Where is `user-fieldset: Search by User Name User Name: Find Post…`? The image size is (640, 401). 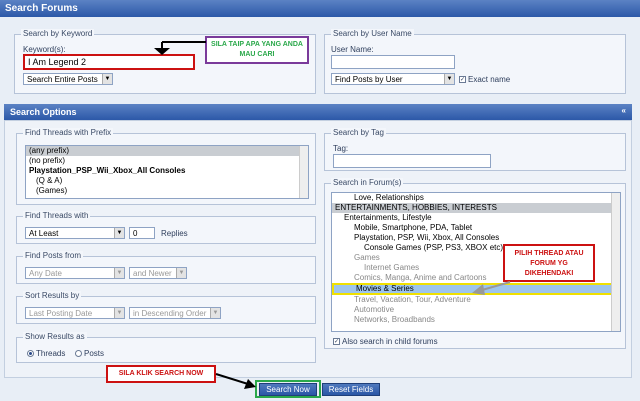 user-fieldset: Search by User Name User Name: Find Post… is located at coordinates (475, 61).